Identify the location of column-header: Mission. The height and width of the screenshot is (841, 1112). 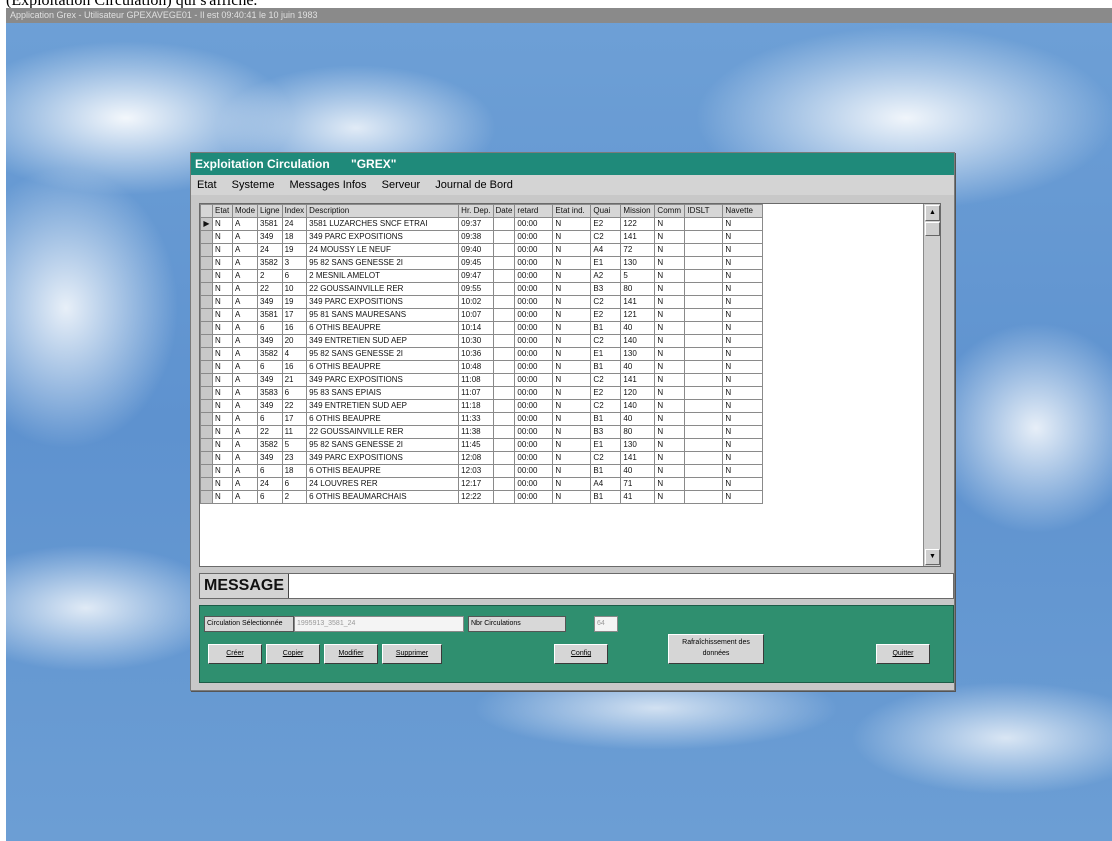
(638, 211).